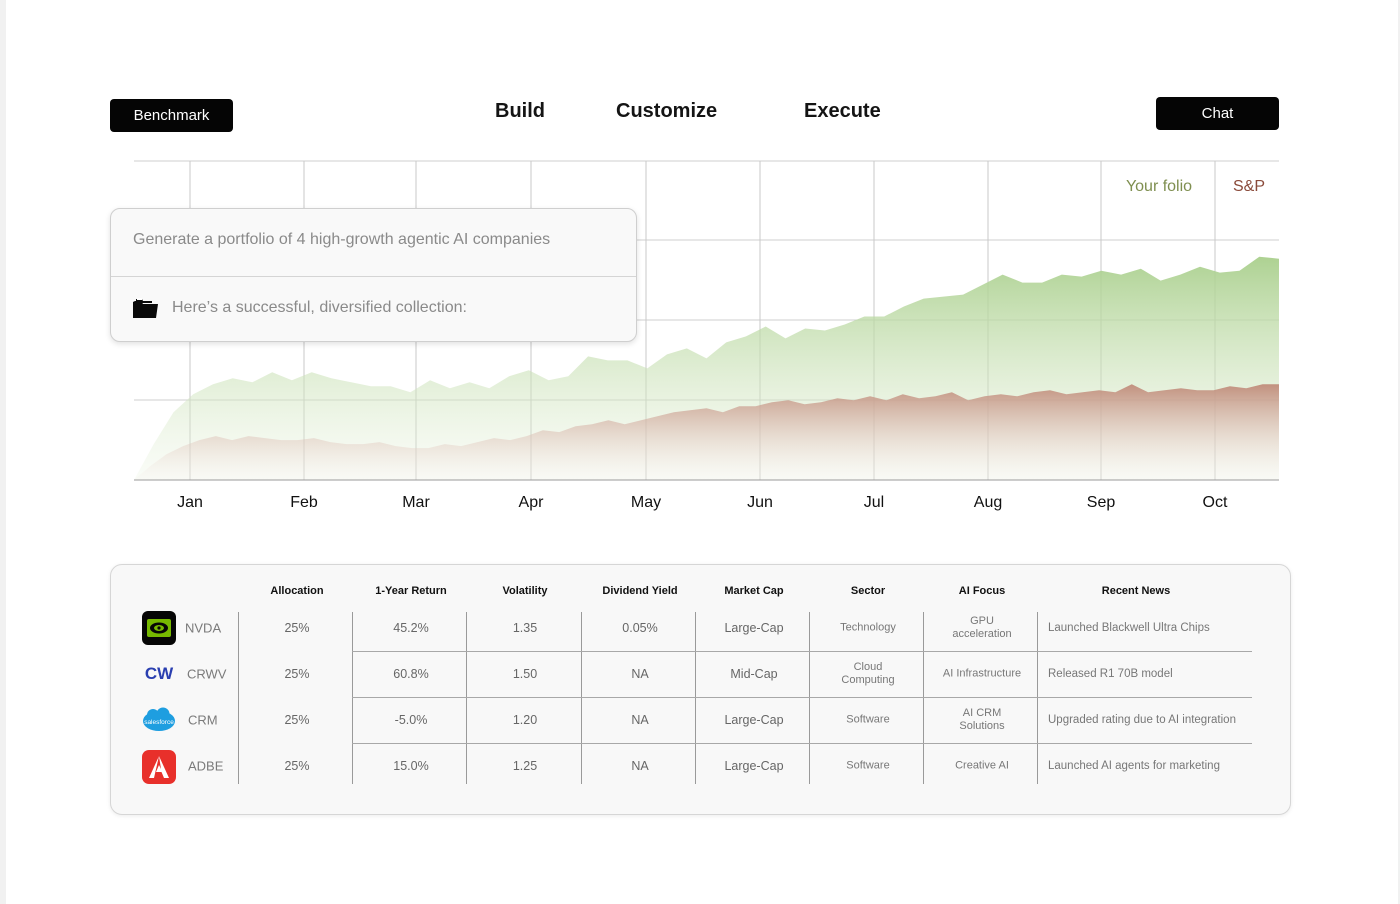 The image size is (1400, 904). I want to click on x-tick-label: Jun, so click(760, 502).